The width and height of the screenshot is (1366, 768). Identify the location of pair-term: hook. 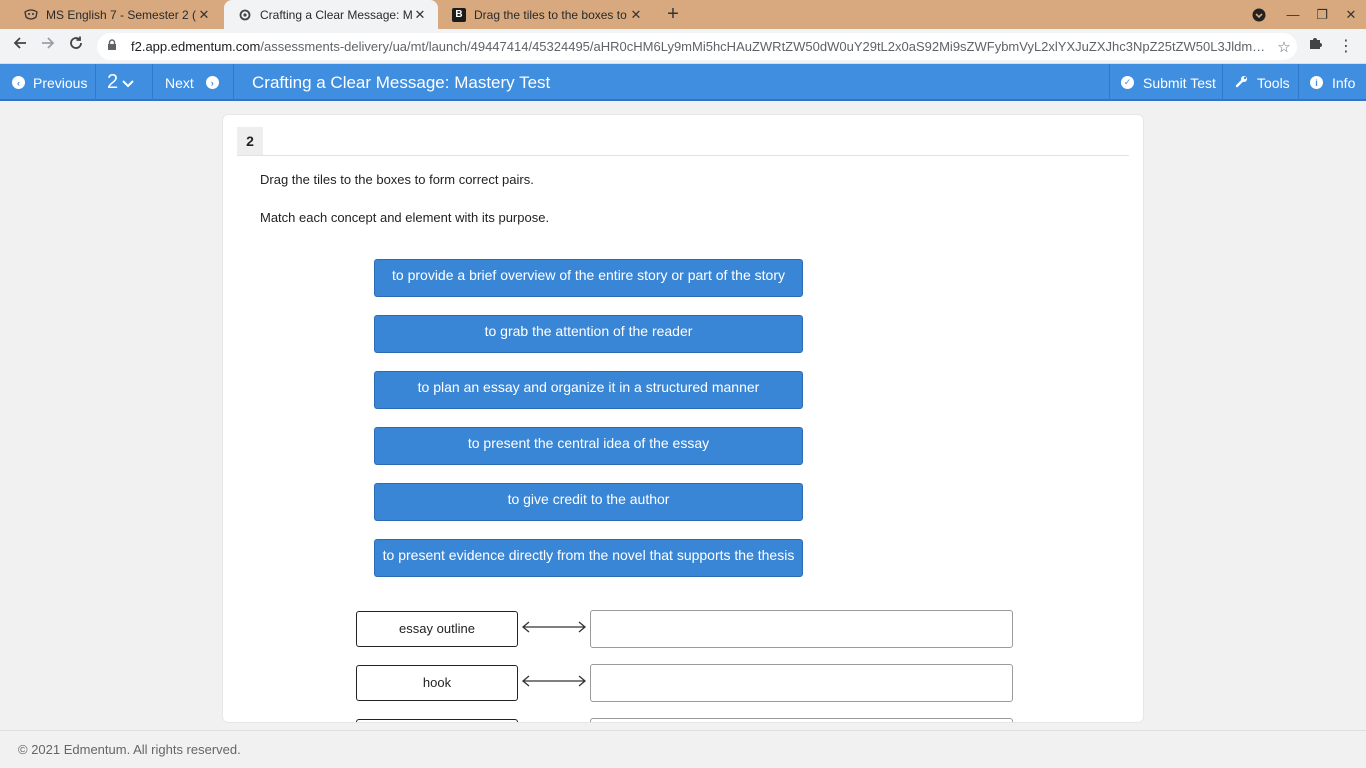
(437, 683).